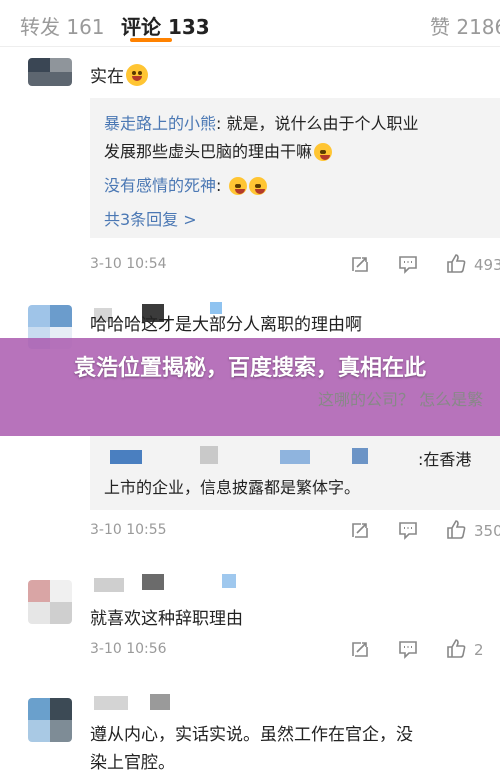 The width and height of the screenshot is (500, 775). I want to click on comment-text: 染上官腔。, so click(132, 763).